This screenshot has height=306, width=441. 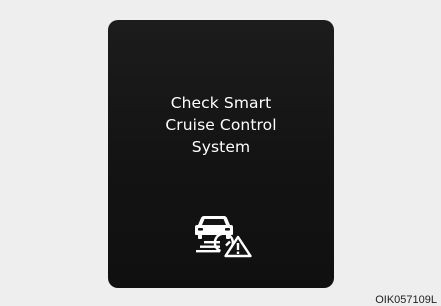 I want to click on warning-message: Check Smart Cruise Control System, so click(x=221, y=125).